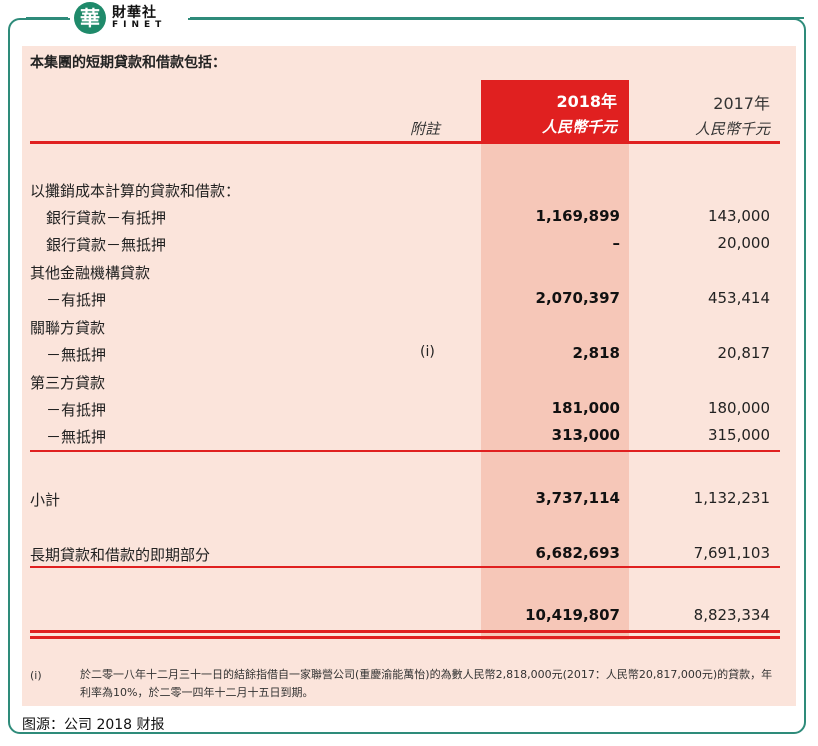 The height and width of the screenshot is (746, 818). I want to click on row-label-related-unsecured: －無抵押, so click(76, 355).